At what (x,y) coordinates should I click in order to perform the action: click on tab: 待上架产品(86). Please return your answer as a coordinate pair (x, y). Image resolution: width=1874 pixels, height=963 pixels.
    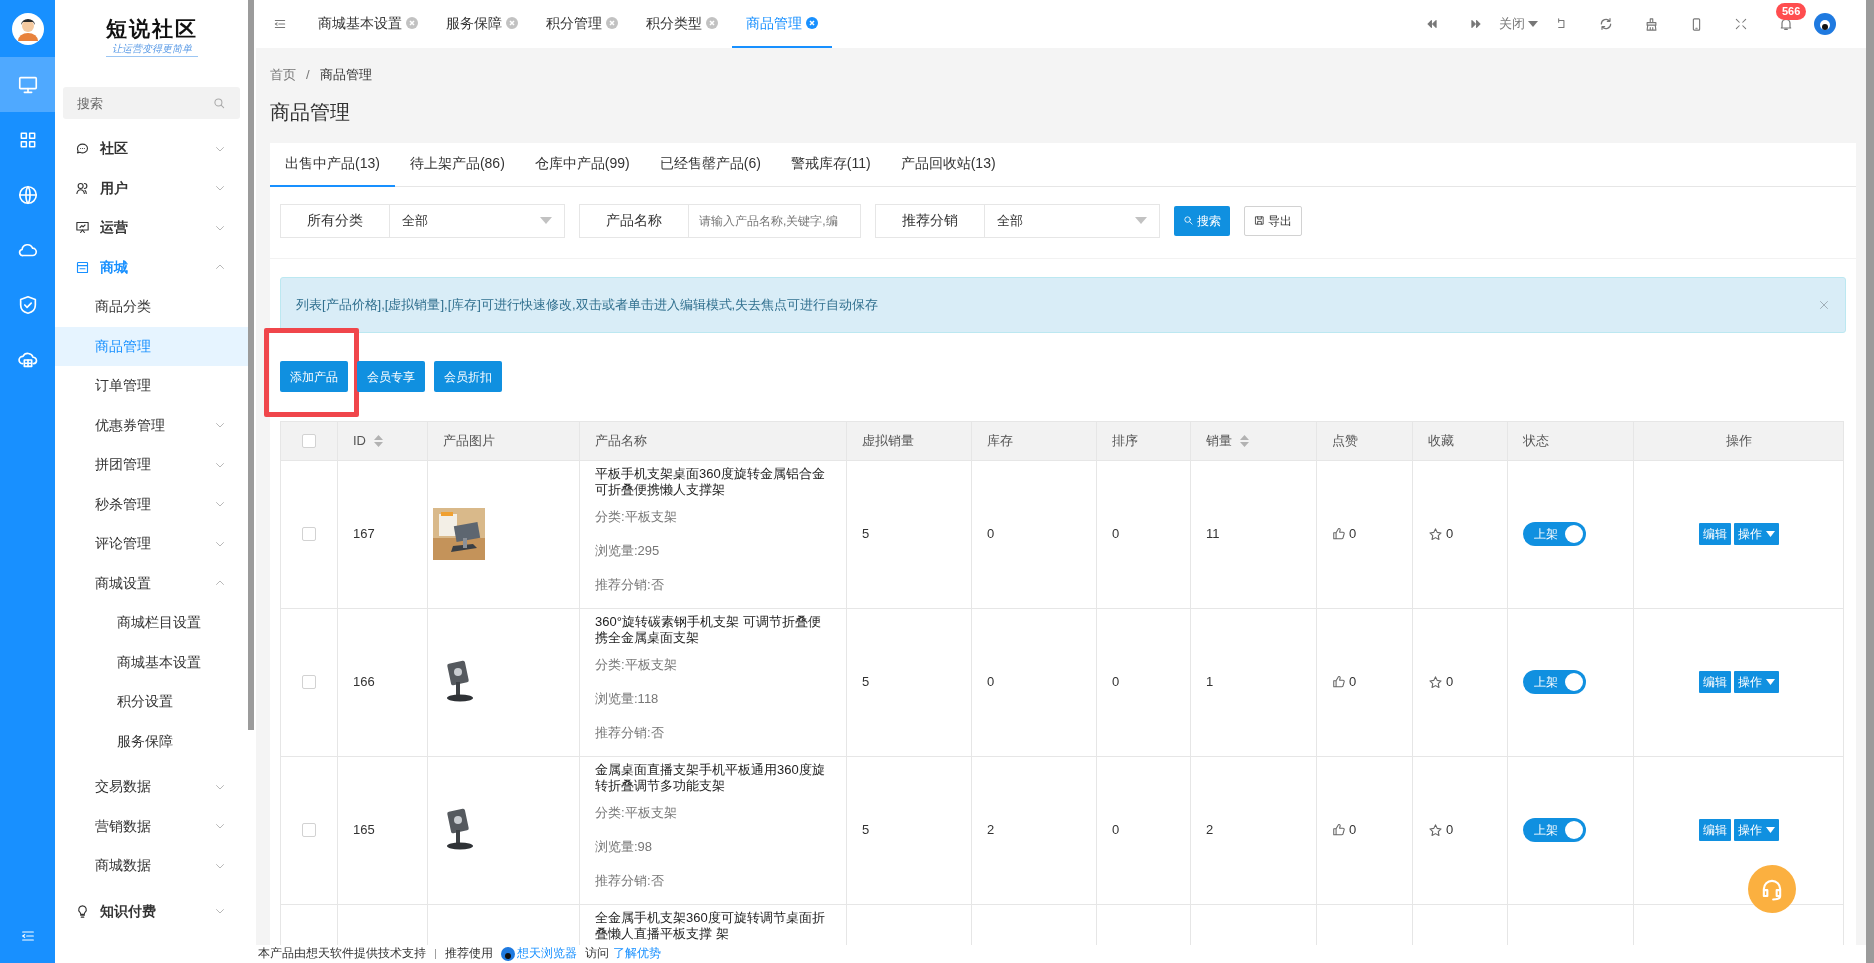
    Looking at the image, I should click on (457, 164).